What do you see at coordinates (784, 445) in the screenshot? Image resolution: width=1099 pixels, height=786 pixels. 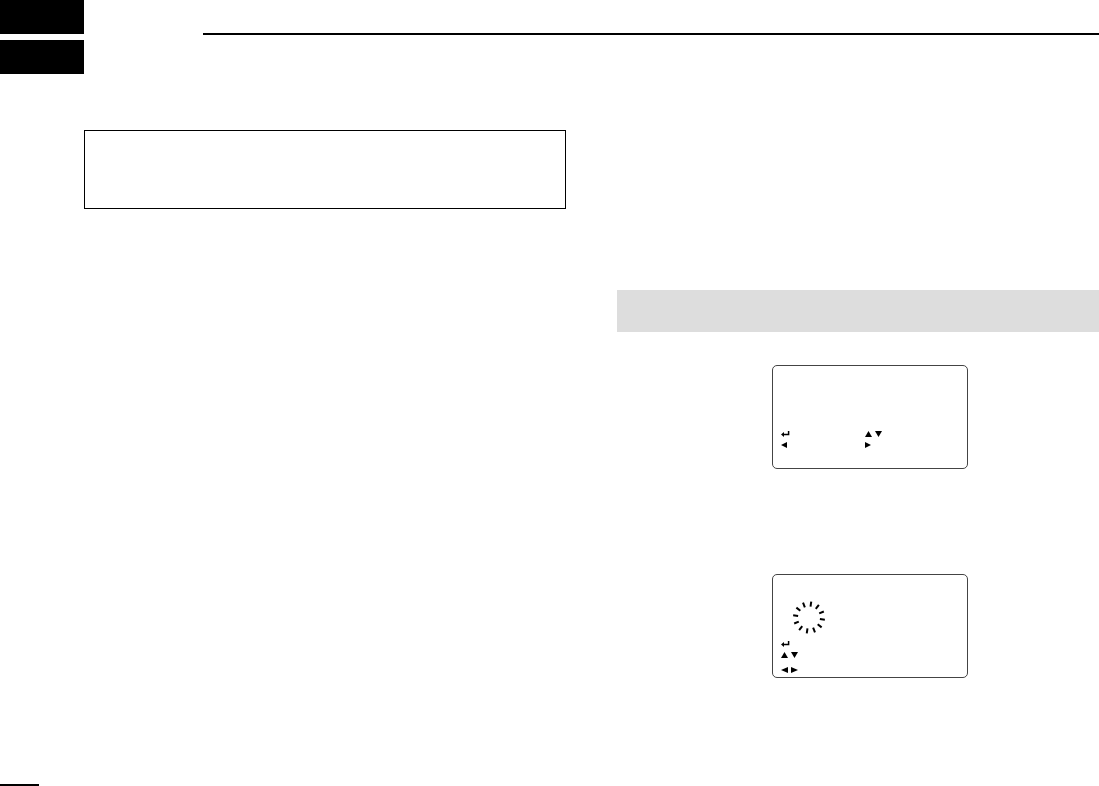 I see `left-triangle-icon` at bounding box center [784, 445].